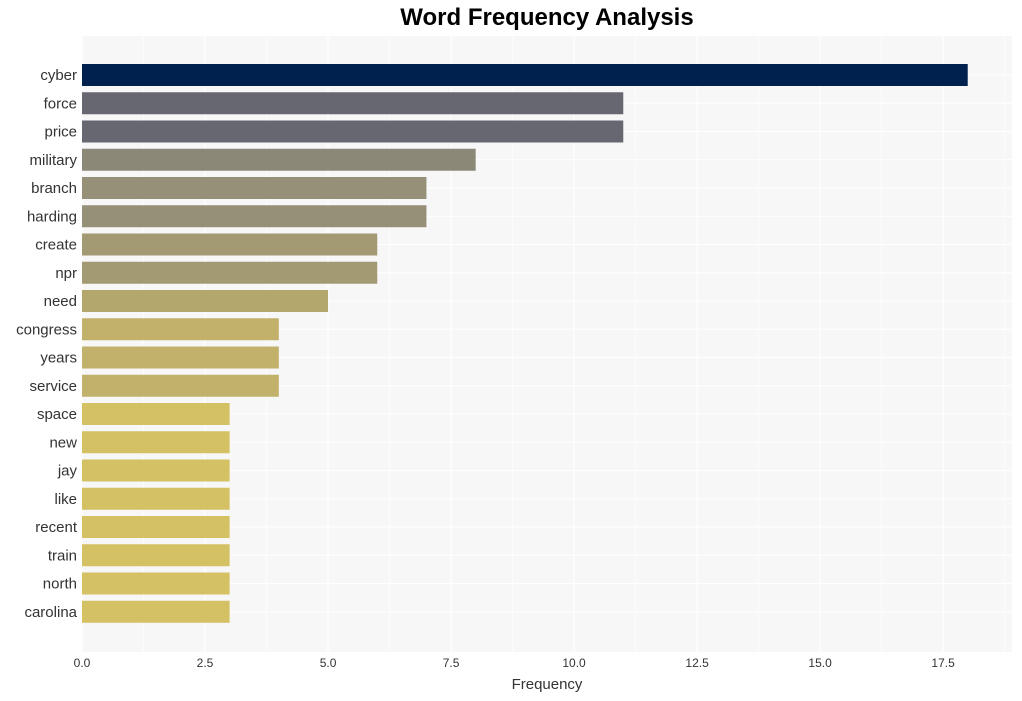  What do you see at coordinates (820, 663) in the screenshot?
I see `x-tick-label: 15.0` at bounding box center [820, 663].